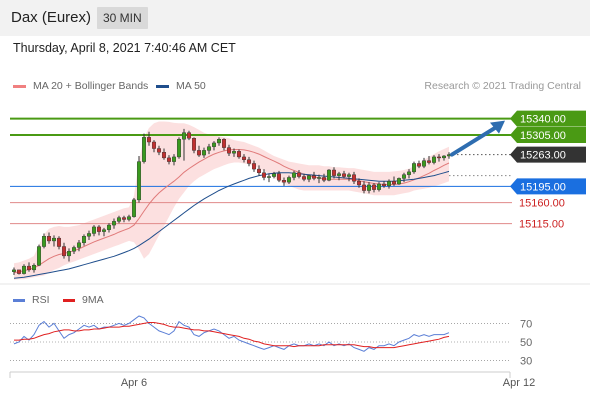 Image resolution: width=590 pixels, height=400 pixels. Describe the element at coordinates (543, 187) in the screenshot. I see `level-label-15195-00: 15195.00` at that location.